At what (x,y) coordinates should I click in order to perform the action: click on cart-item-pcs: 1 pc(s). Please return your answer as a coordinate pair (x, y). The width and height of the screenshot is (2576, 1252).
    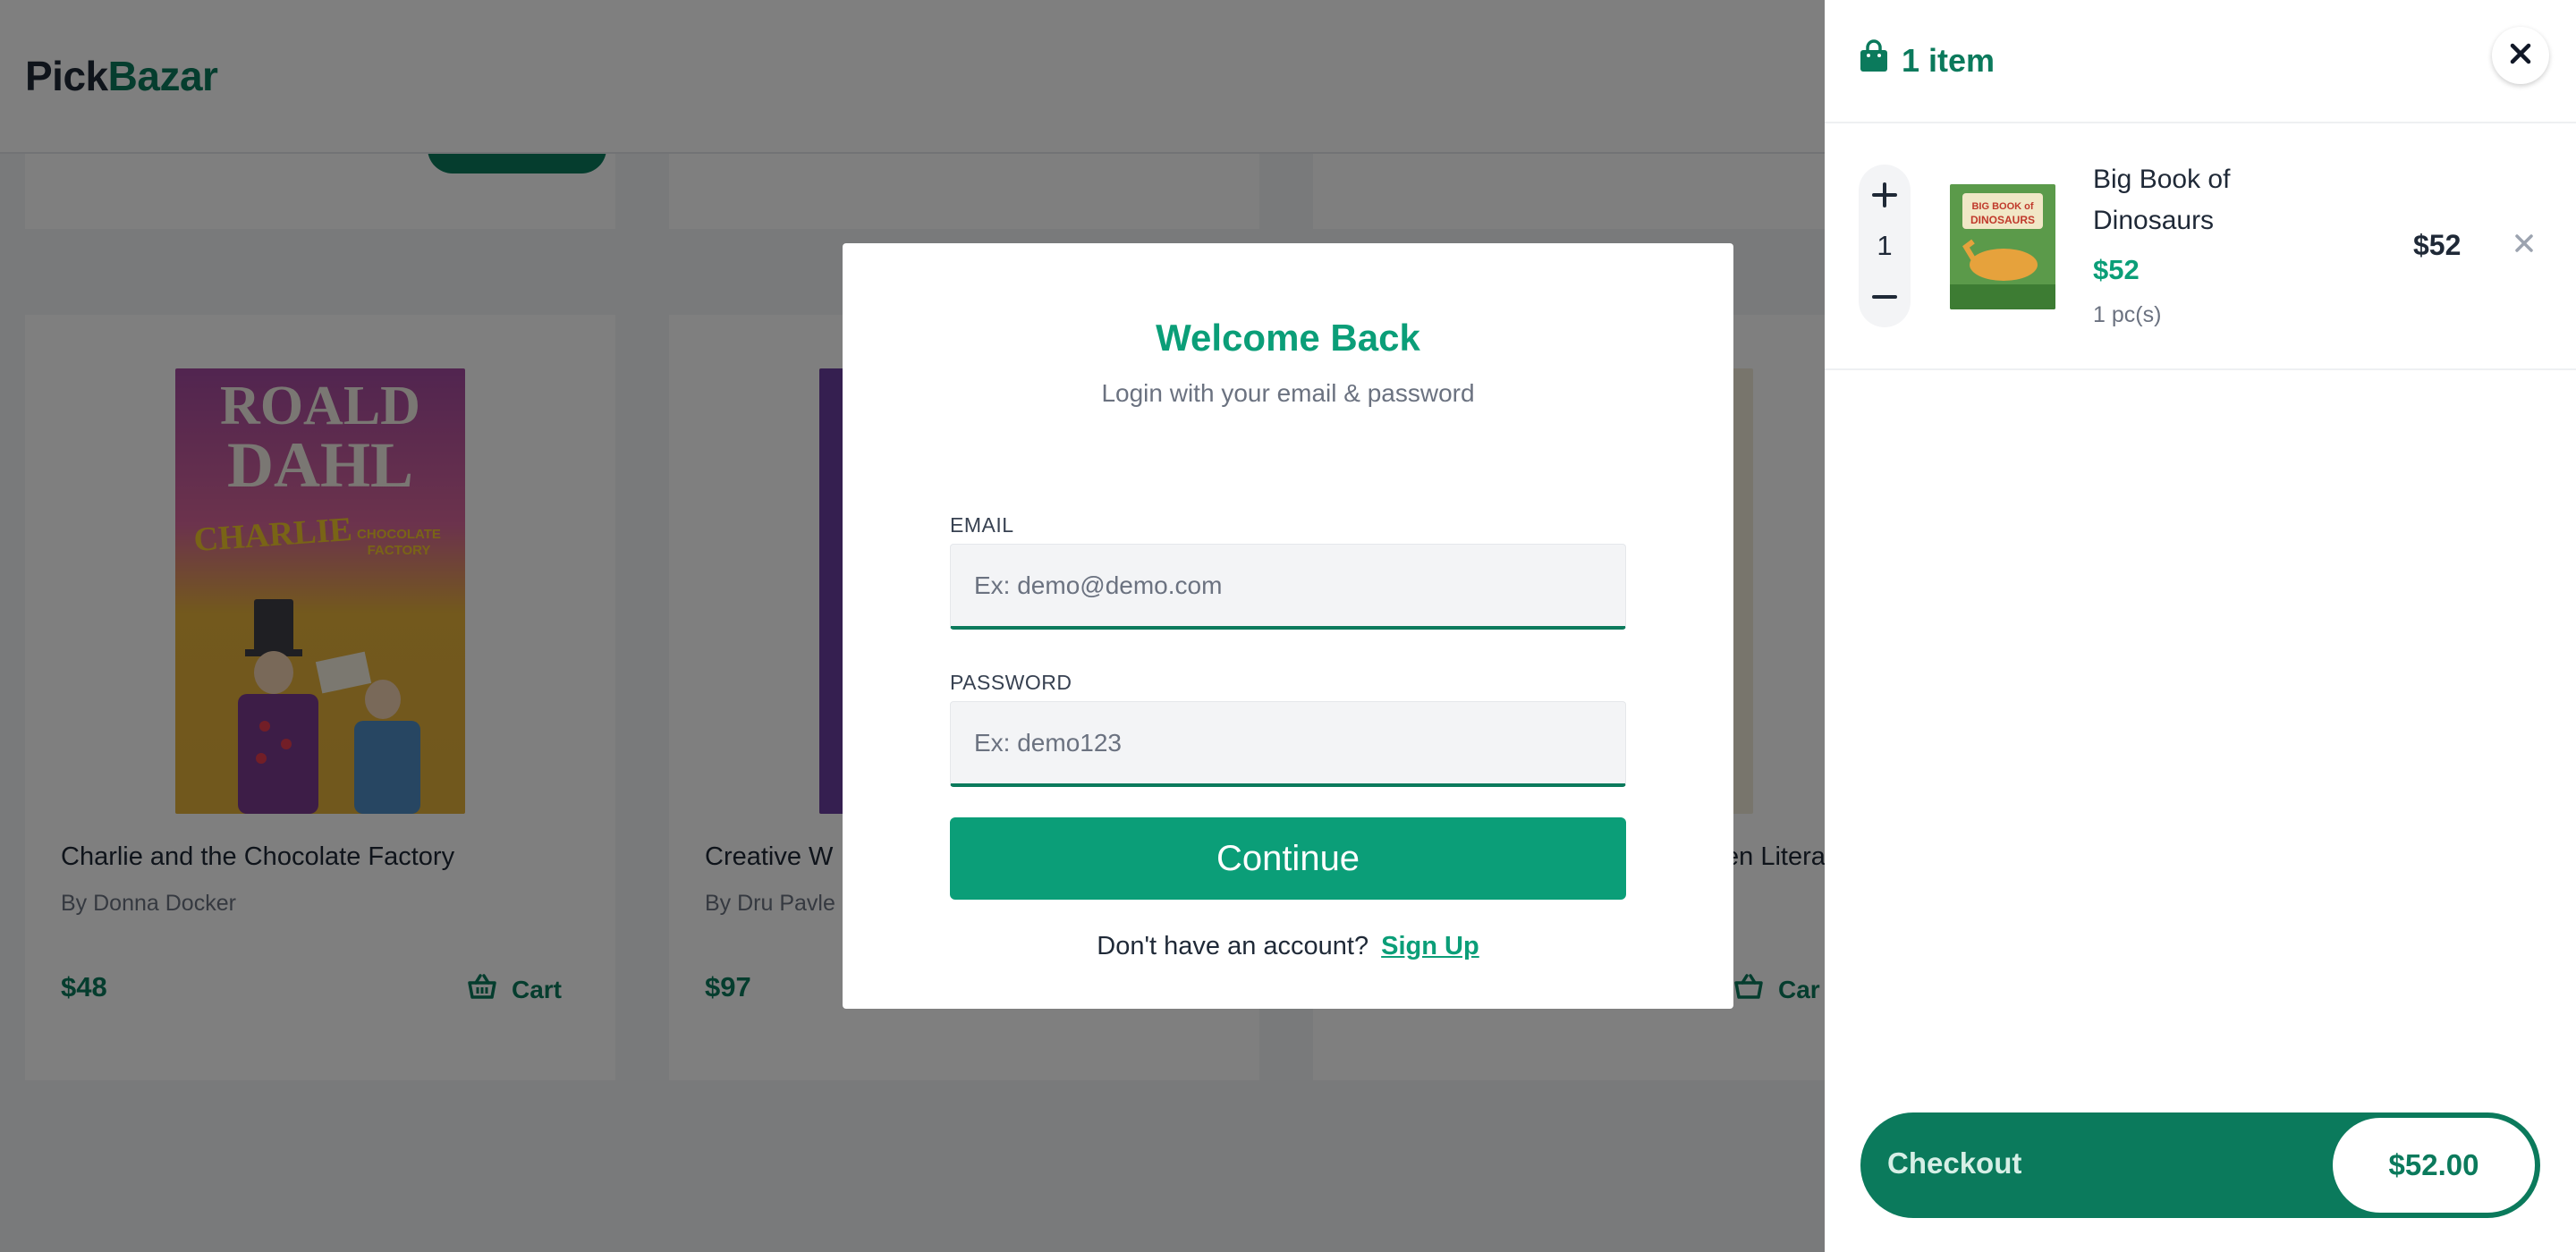
    Looking at the image, I should click on (2127, 314).